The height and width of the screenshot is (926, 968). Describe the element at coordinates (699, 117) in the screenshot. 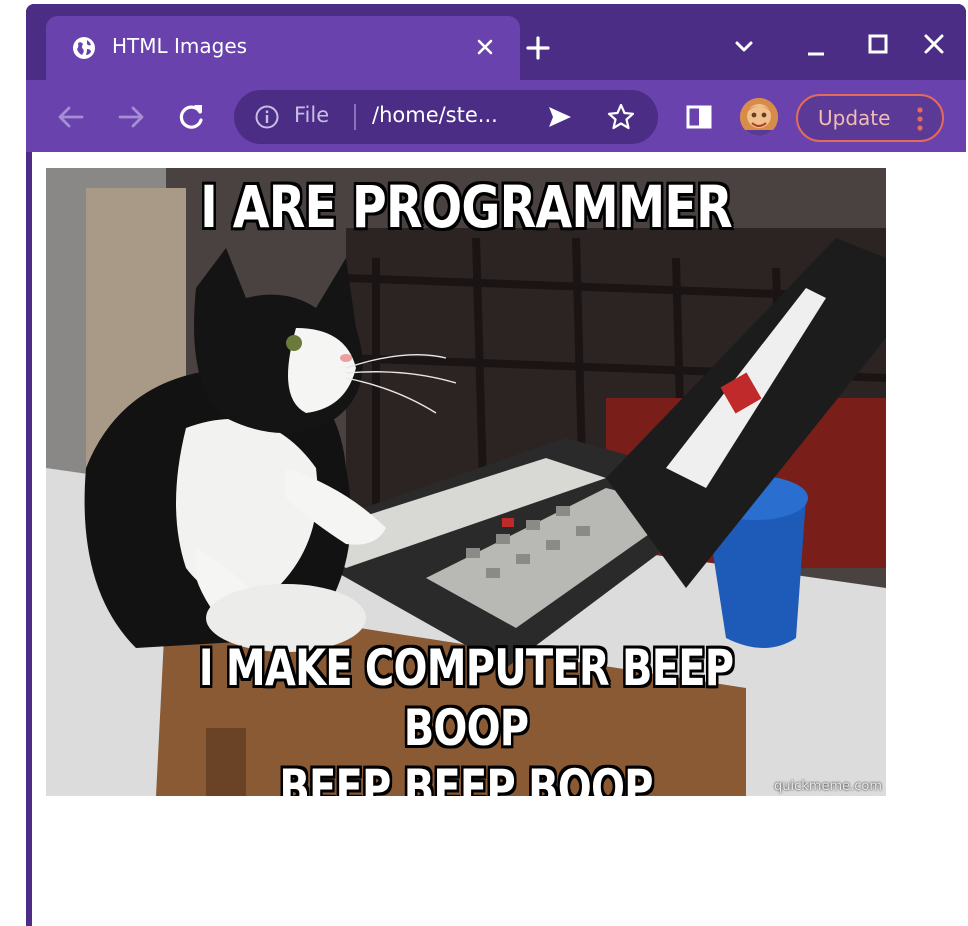

I see `side-panel-icon` at that location.